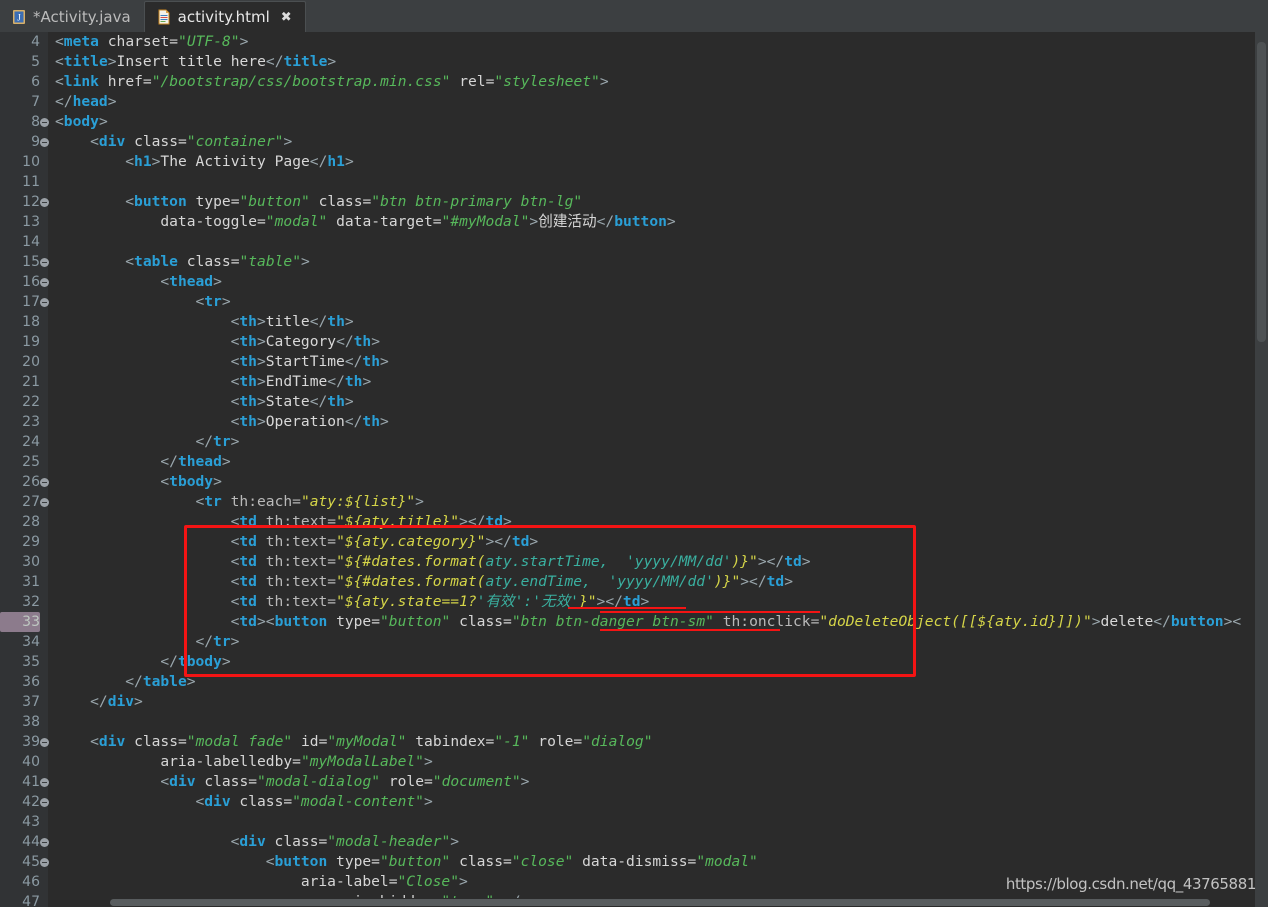 The image size is (1268, 907). Describe the element at coordinates (31, 900) in the screenshot. I see `line-number: 47` at that location.